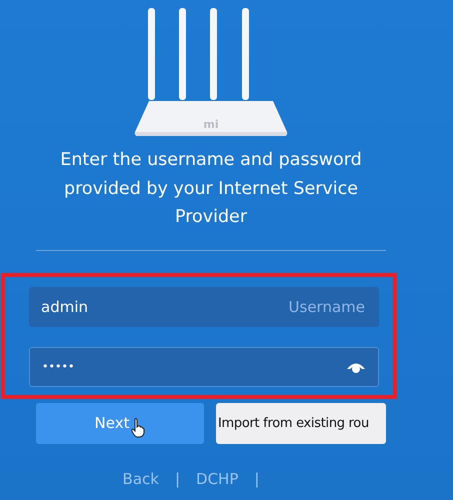  I want to click on username-field: admin Username, so click(204, 306).